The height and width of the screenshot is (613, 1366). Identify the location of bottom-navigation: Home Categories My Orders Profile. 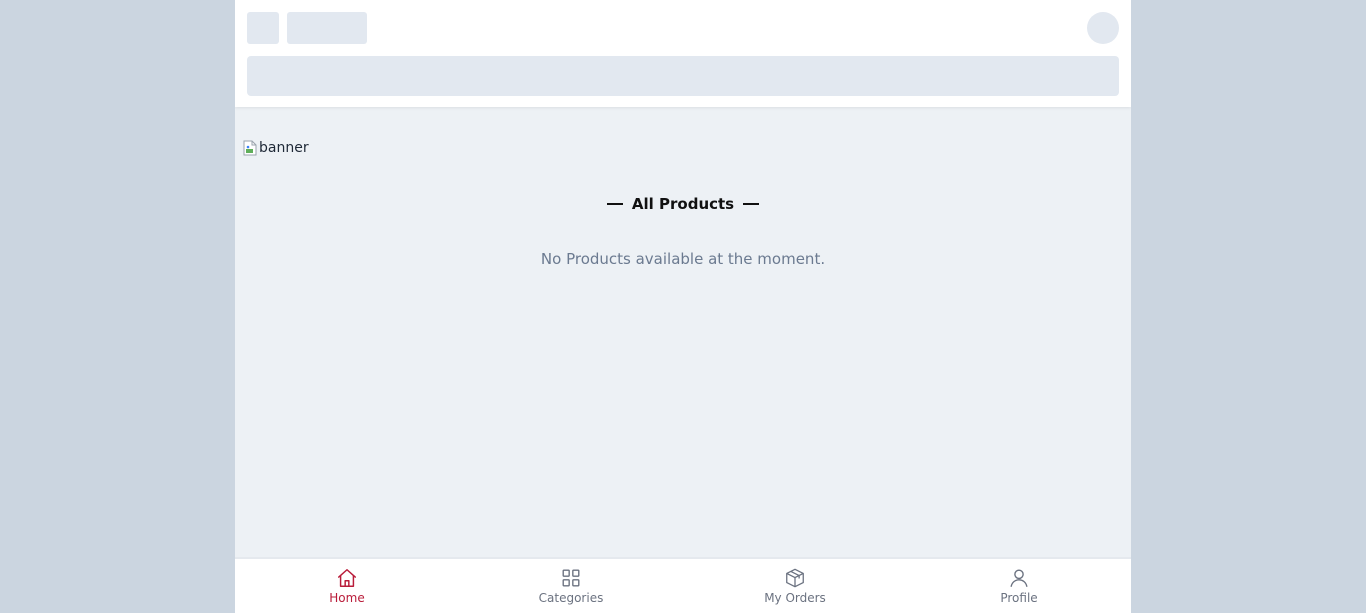
(683, 585).